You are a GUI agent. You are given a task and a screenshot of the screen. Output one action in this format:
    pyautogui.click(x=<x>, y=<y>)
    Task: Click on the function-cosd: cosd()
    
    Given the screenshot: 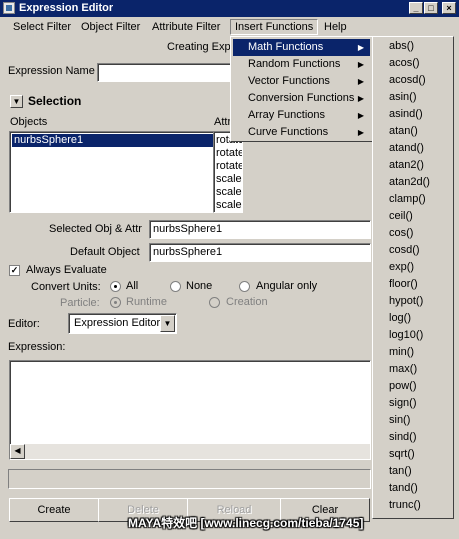 What is the action you would take?
    pyautogui.click(x=404, y=250)
    